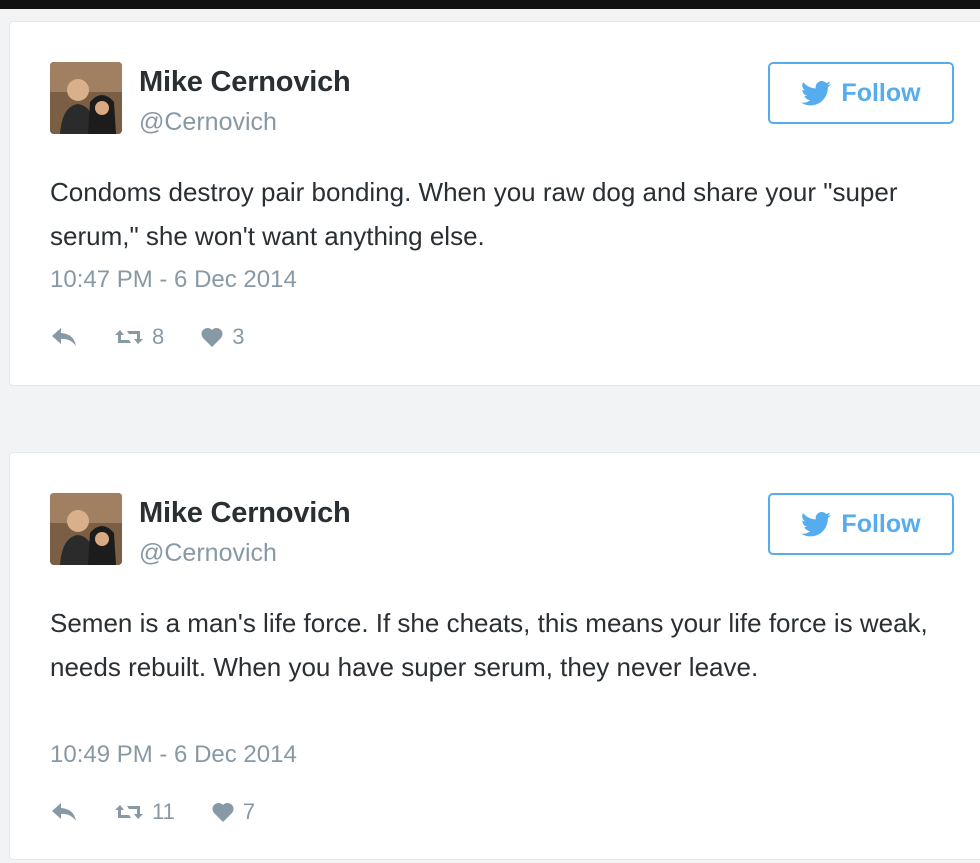  I want to click on retweet-button: 11, so click(144, 812).